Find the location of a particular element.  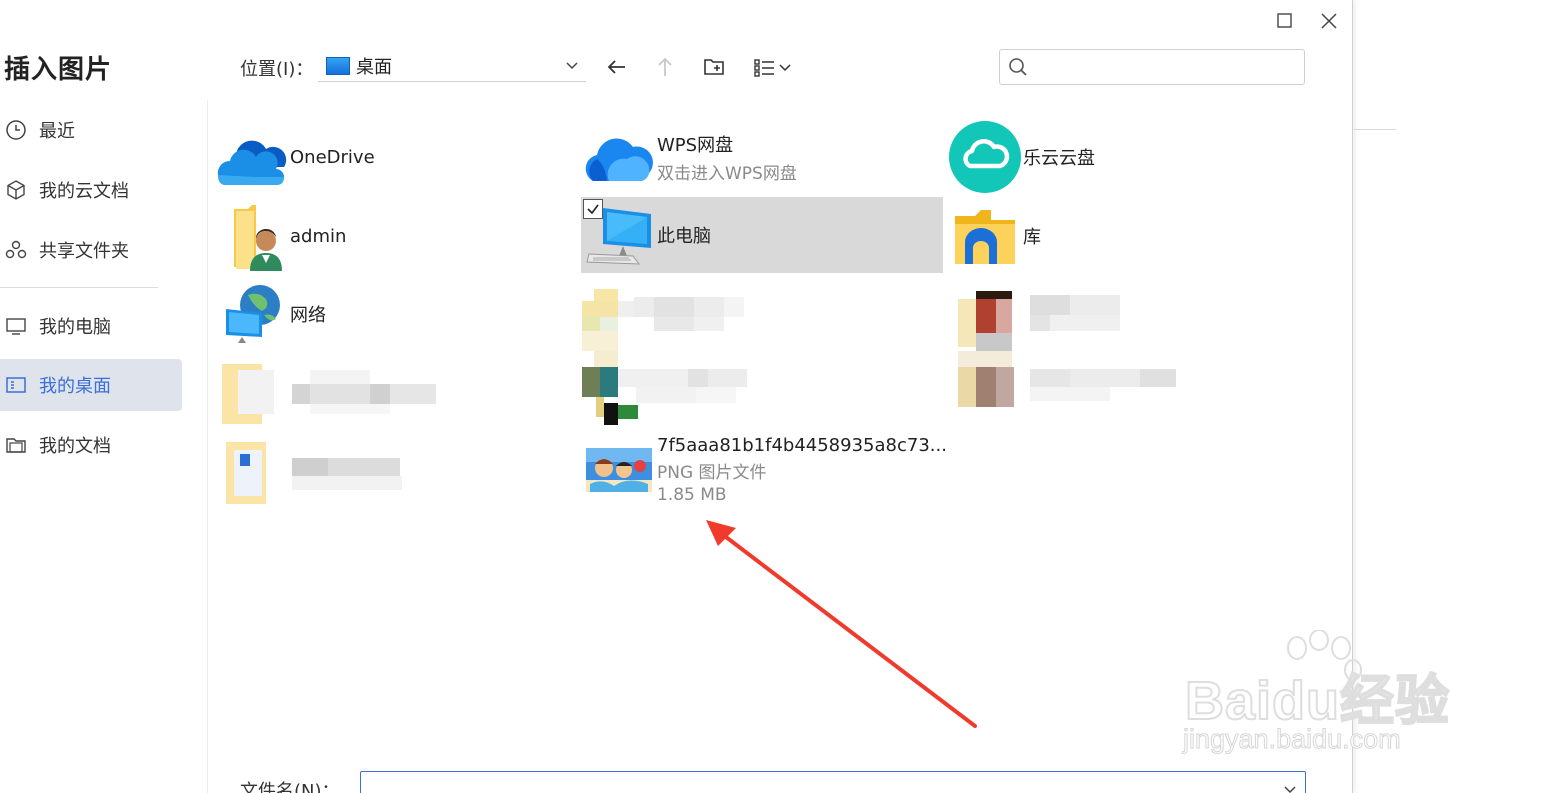

cube-icon is located at coordinates (16, 190).